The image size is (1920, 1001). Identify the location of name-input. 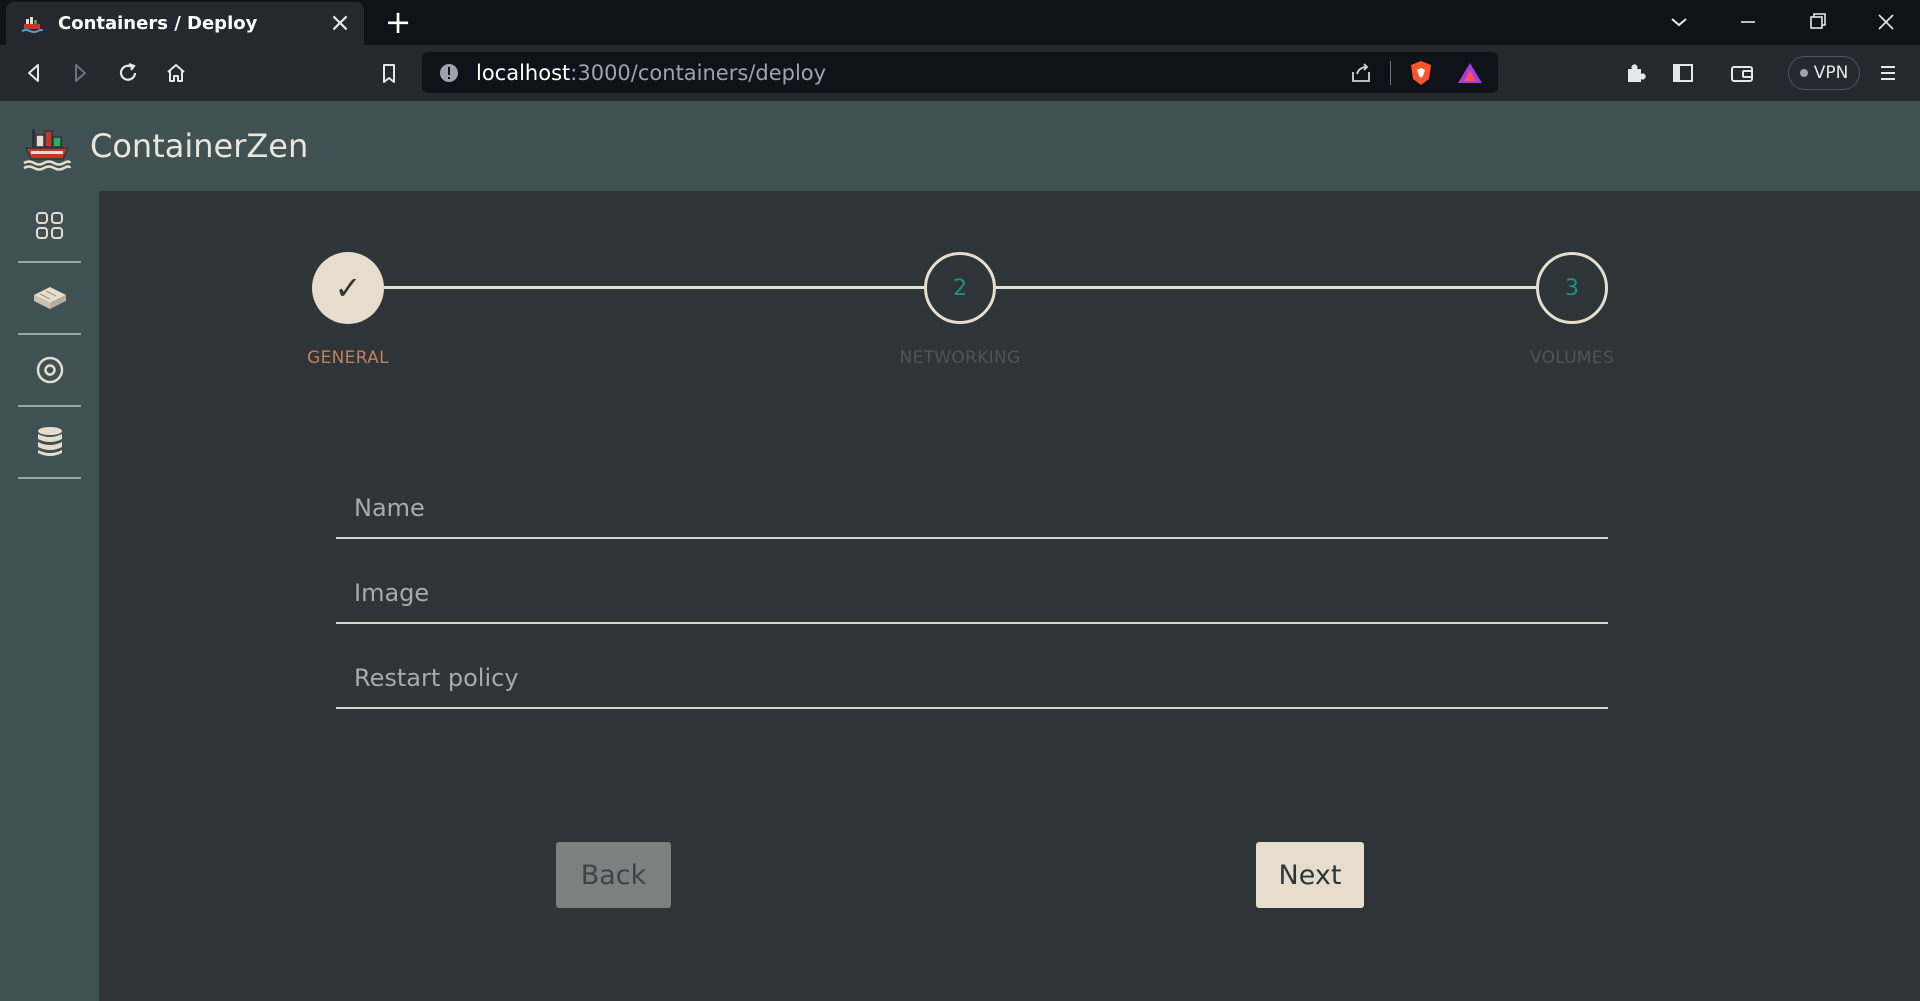
(972, 508).